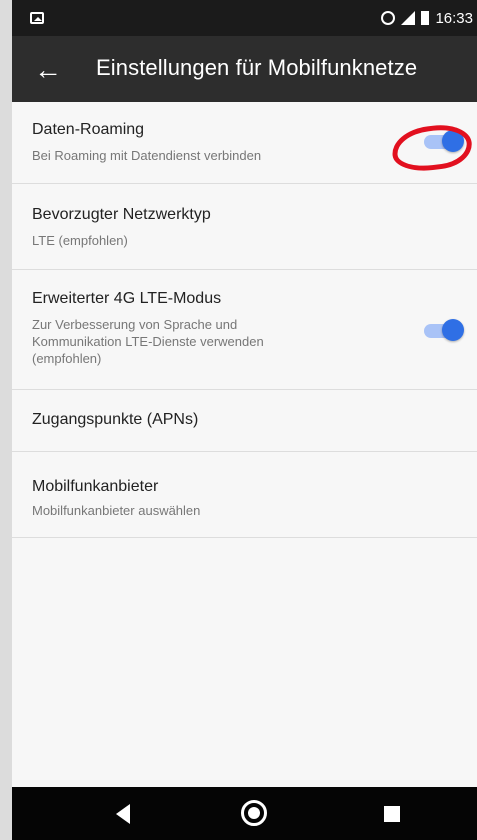  I want to click on lte-modus-toggle, so click(444, 330).